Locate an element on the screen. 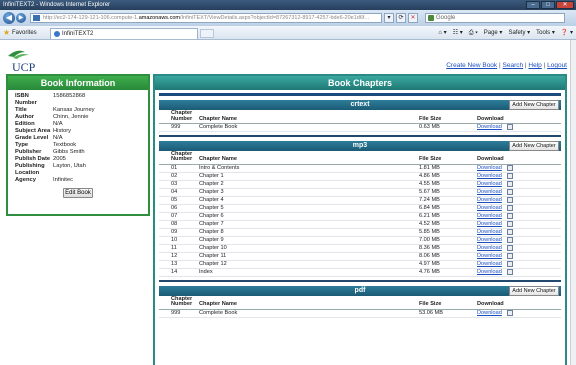  edit-book-button: Edit Book is located at coordinates (78, 193).